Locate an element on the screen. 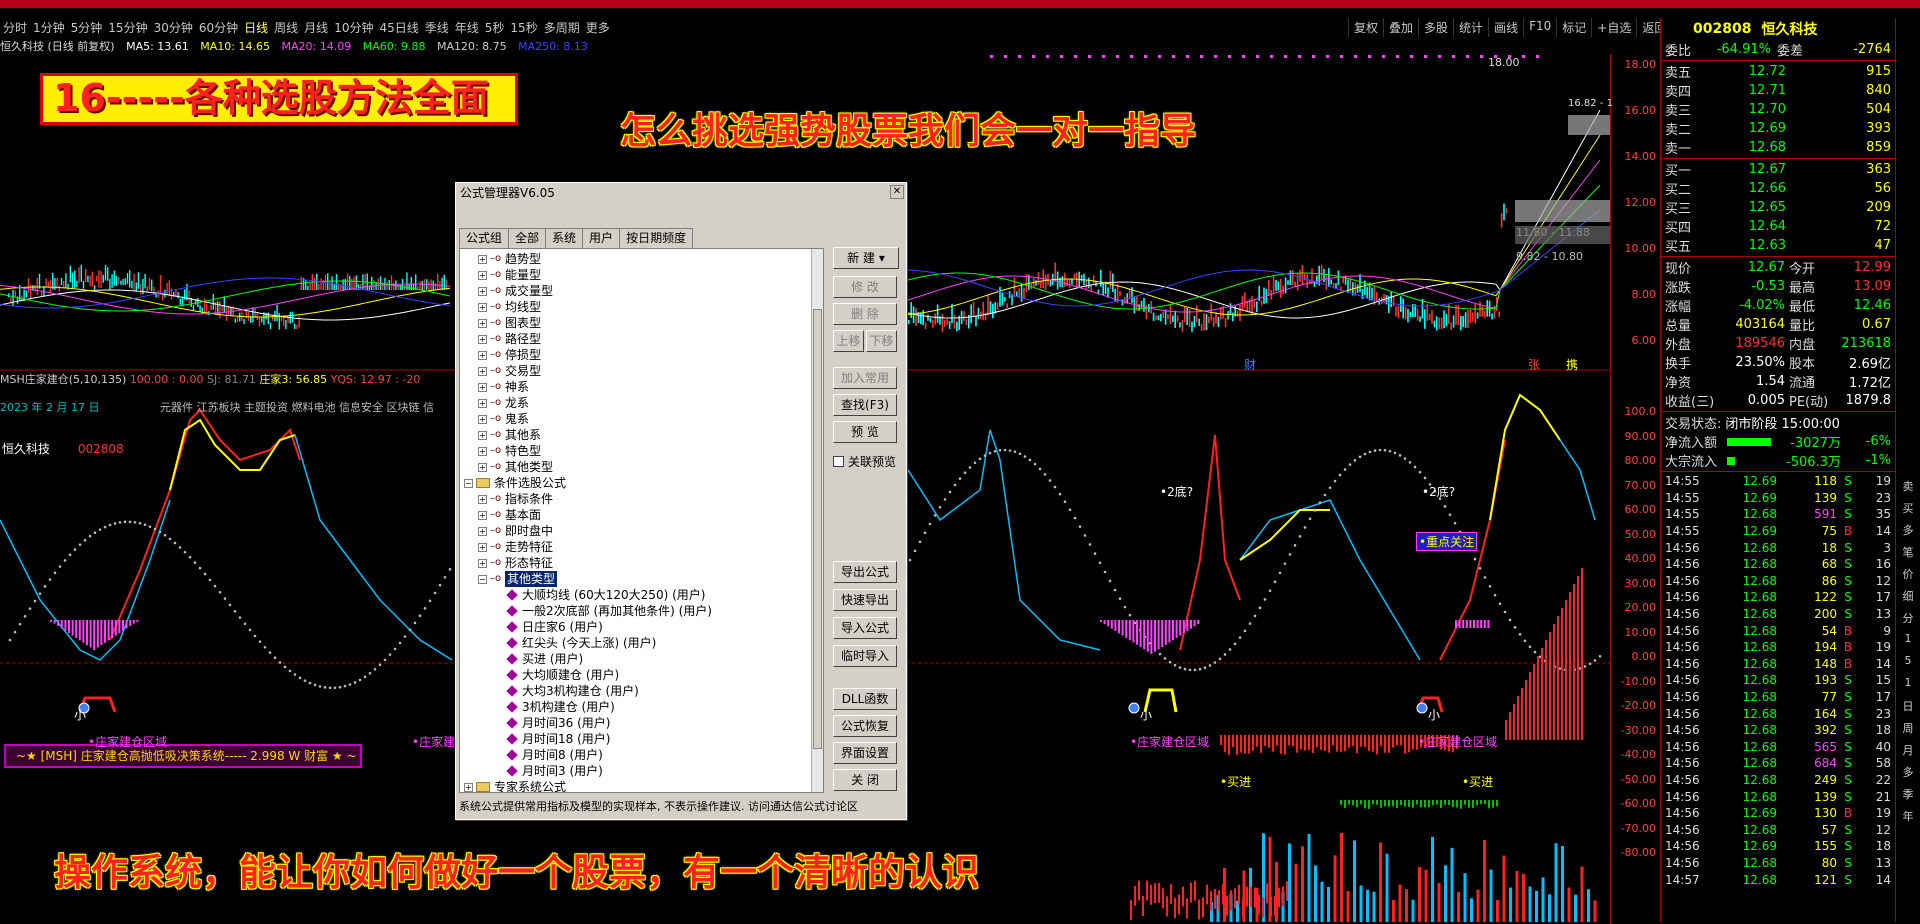 This screenshot has width=1920, height=924. tree-item: + –o 成交量型 is located at coordinates (641, 291).